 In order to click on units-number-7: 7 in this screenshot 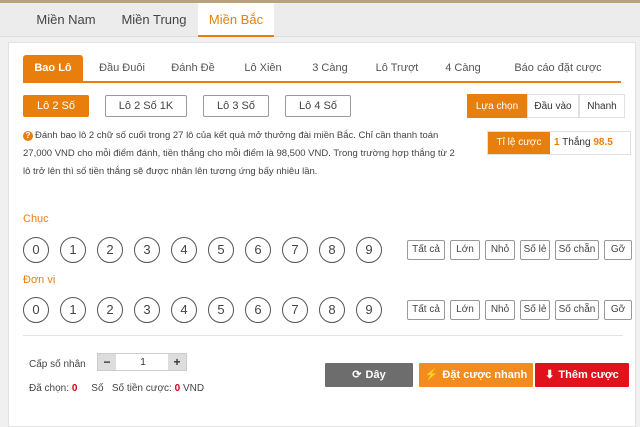, I will do `click(295, 310)`.